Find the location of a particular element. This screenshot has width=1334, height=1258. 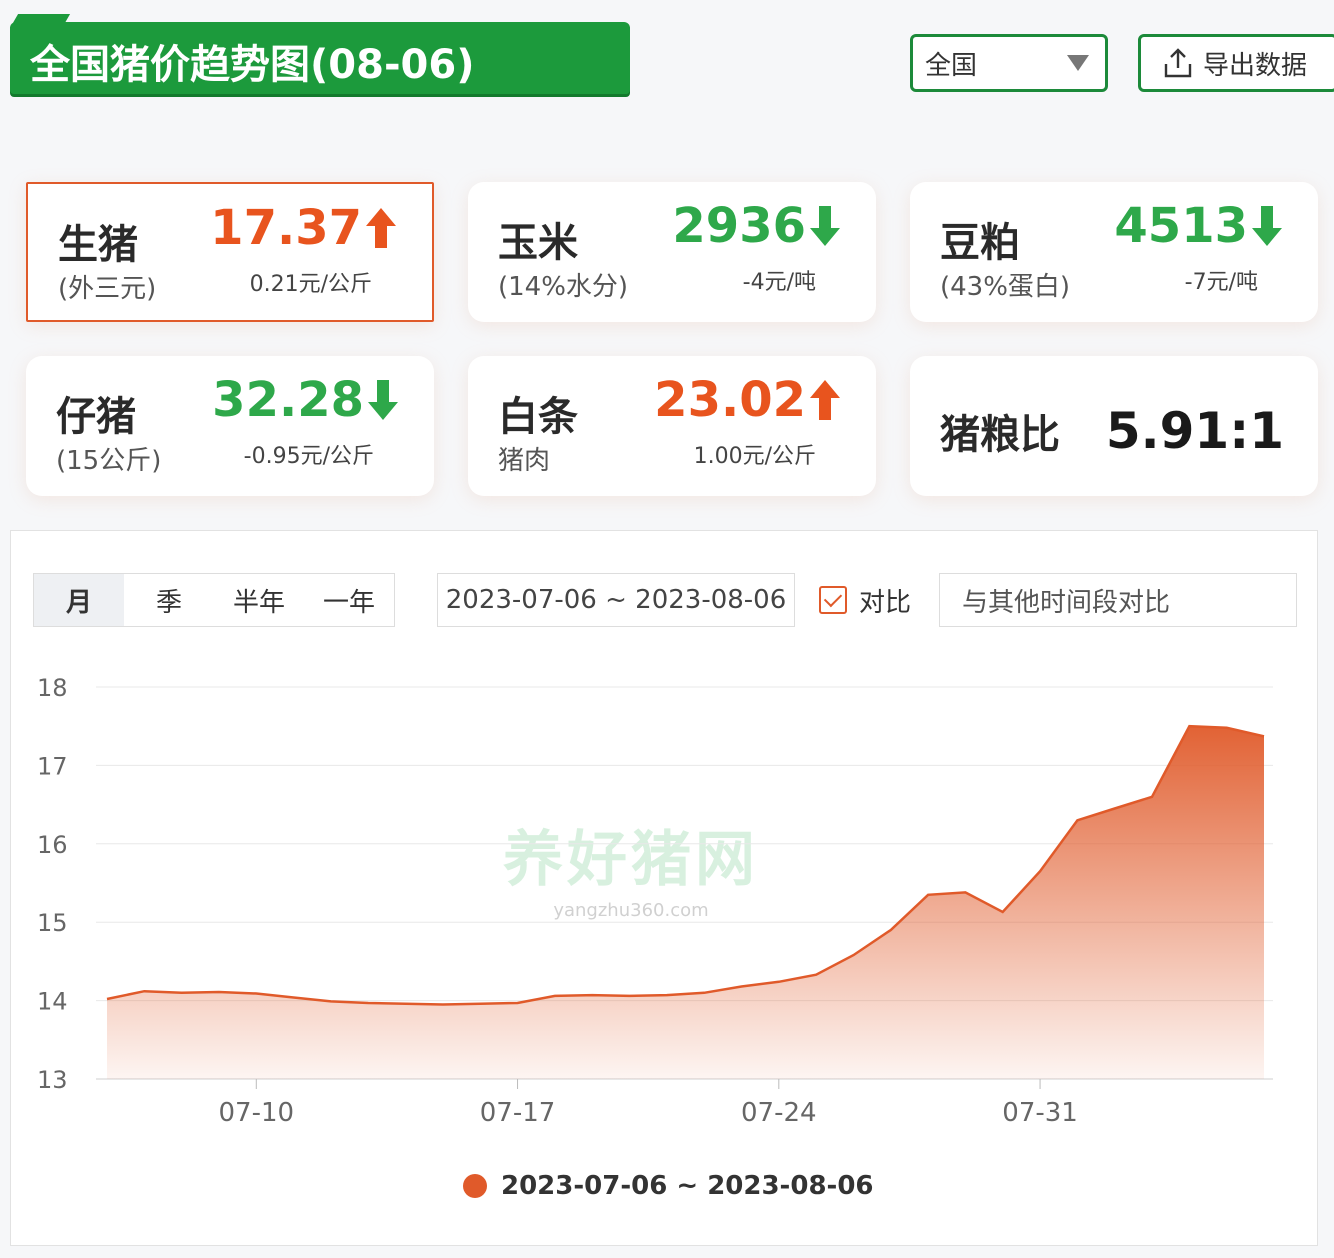

y-tick-label: 18 is located at coordinates (52, 688).